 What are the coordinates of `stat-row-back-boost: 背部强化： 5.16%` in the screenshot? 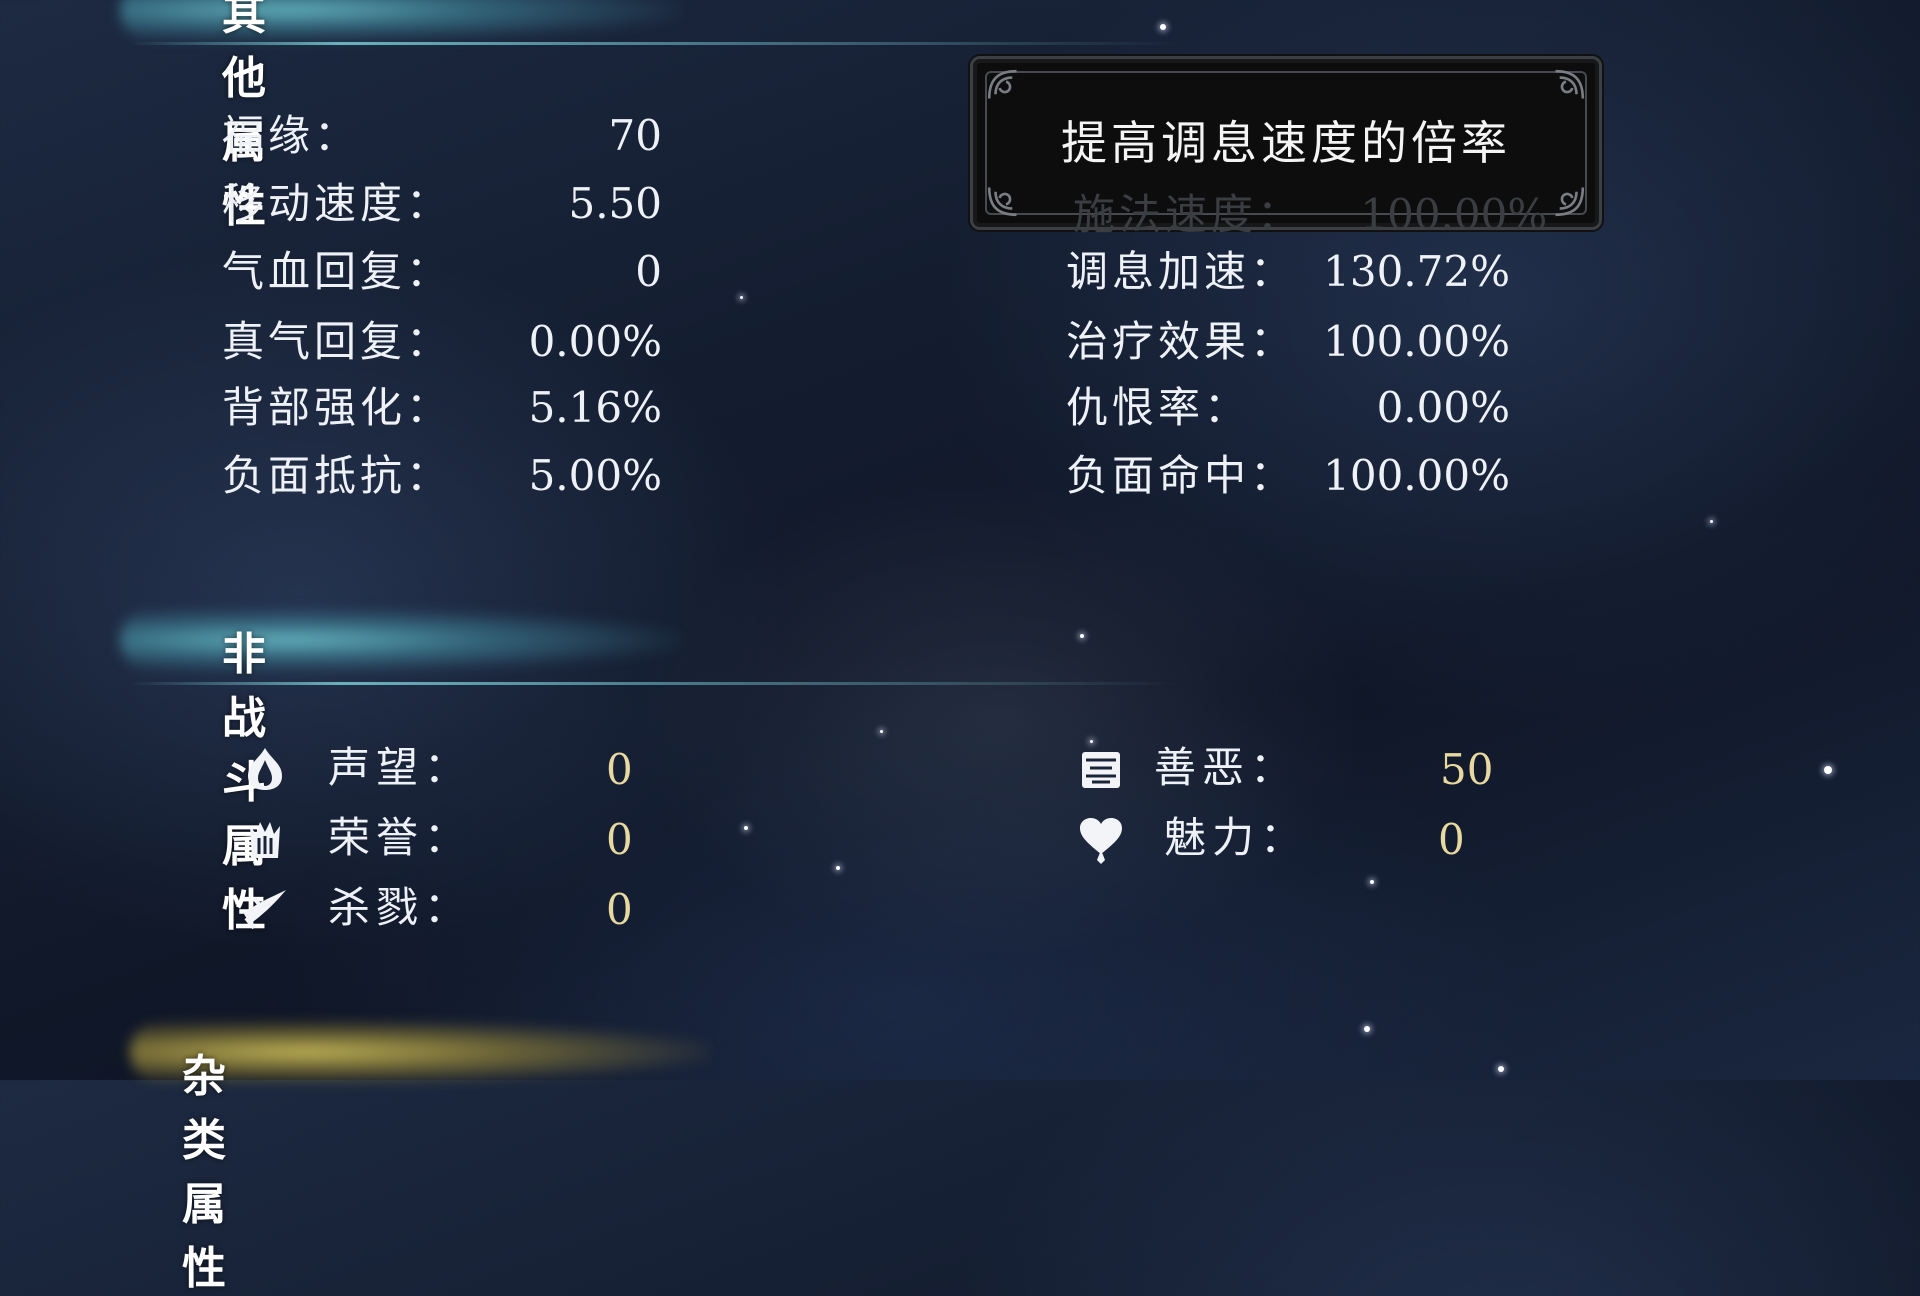 It's located at (442, 408).